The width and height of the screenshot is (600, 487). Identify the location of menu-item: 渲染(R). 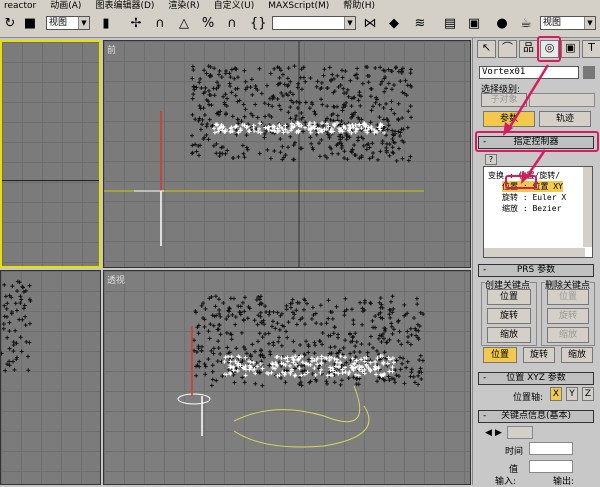
(183, 6).